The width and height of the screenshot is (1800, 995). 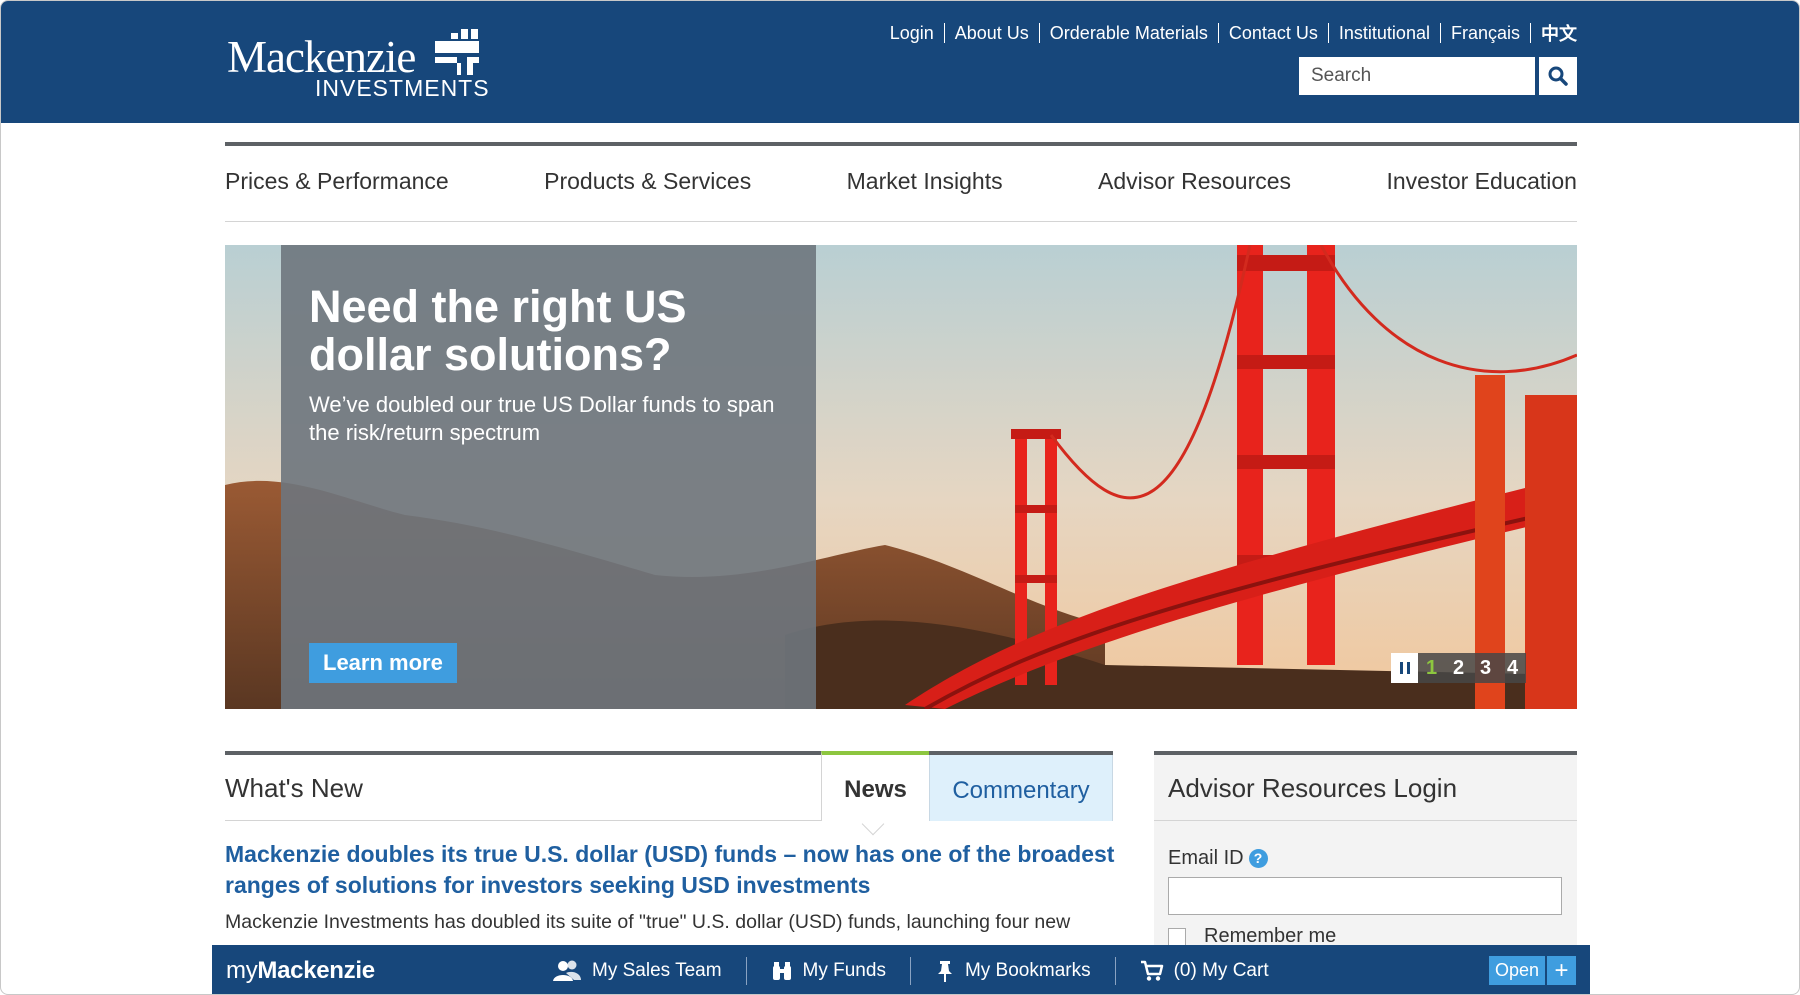 What do you see at coordinates (402, 88) in the screenshot?
I see `logo-subtext: INVESTMENTS` at bounding box center [402, 88].